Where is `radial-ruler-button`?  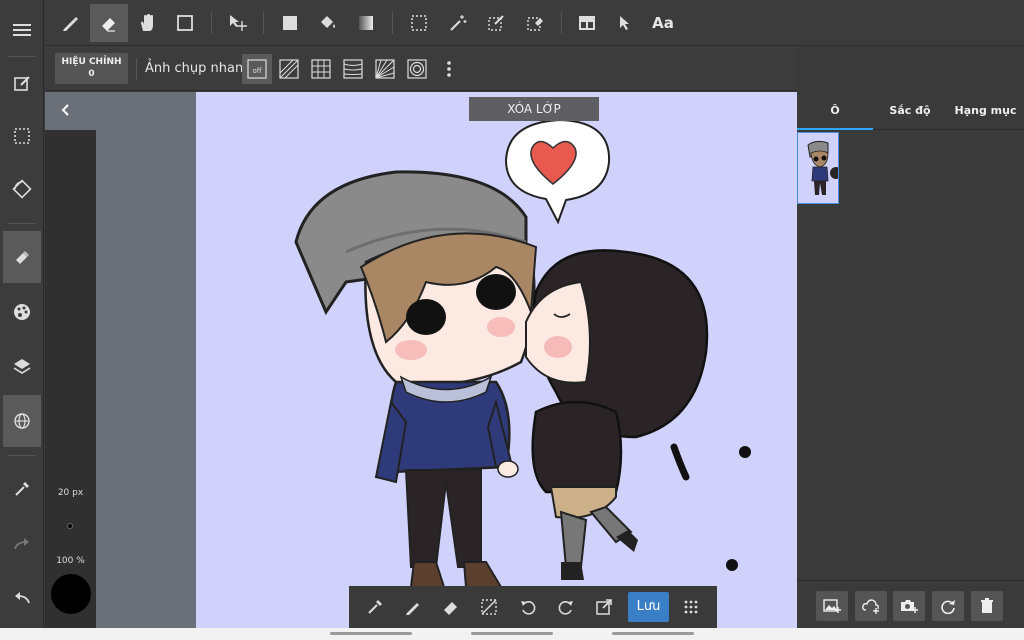
radial-ruler-button is located at coordinates (385, 69).